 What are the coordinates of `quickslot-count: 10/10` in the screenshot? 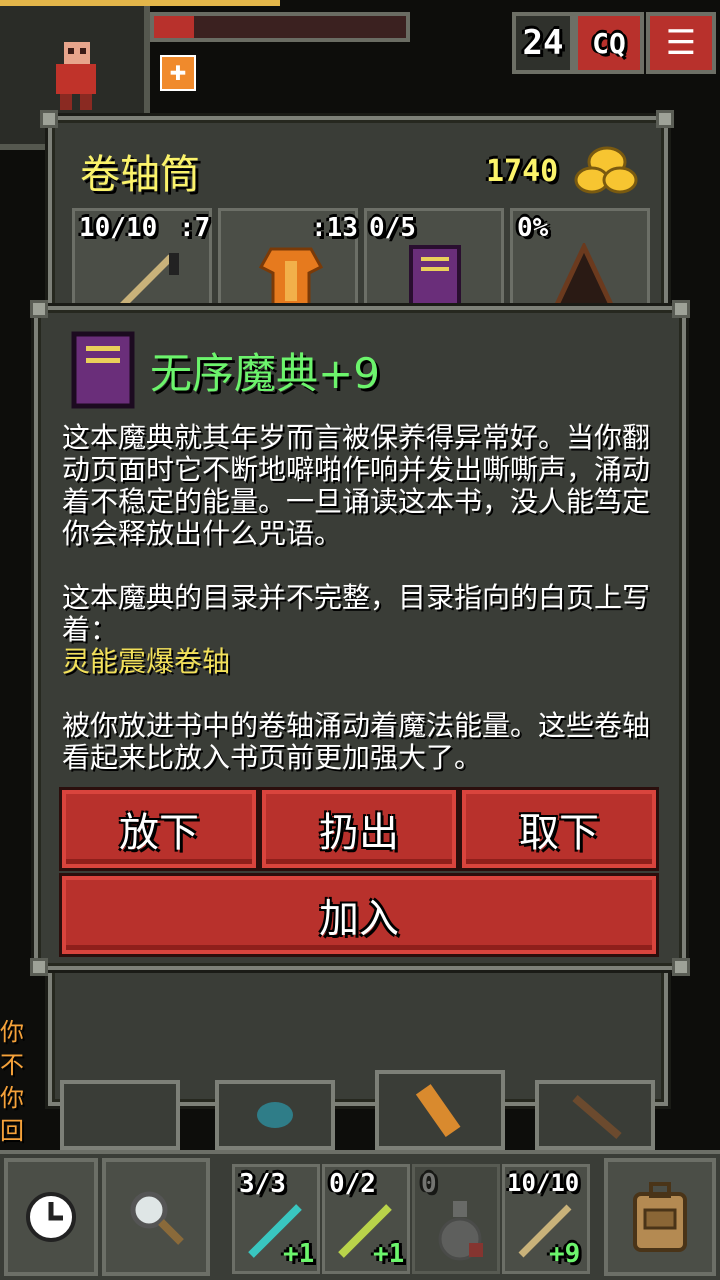 It's located at (543, 1183).